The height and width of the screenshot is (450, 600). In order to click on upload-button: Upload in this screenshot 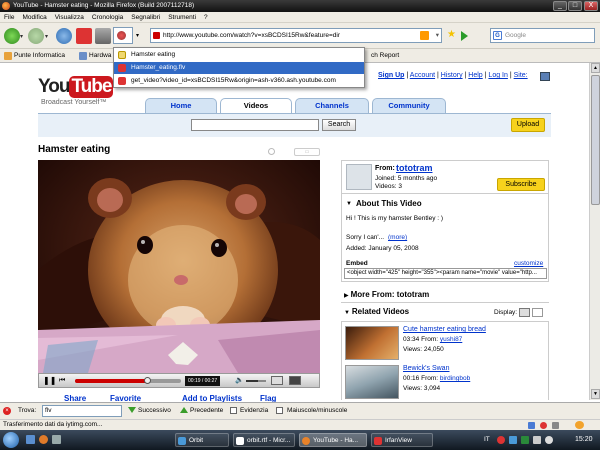, I will do `click(528, 125)`.